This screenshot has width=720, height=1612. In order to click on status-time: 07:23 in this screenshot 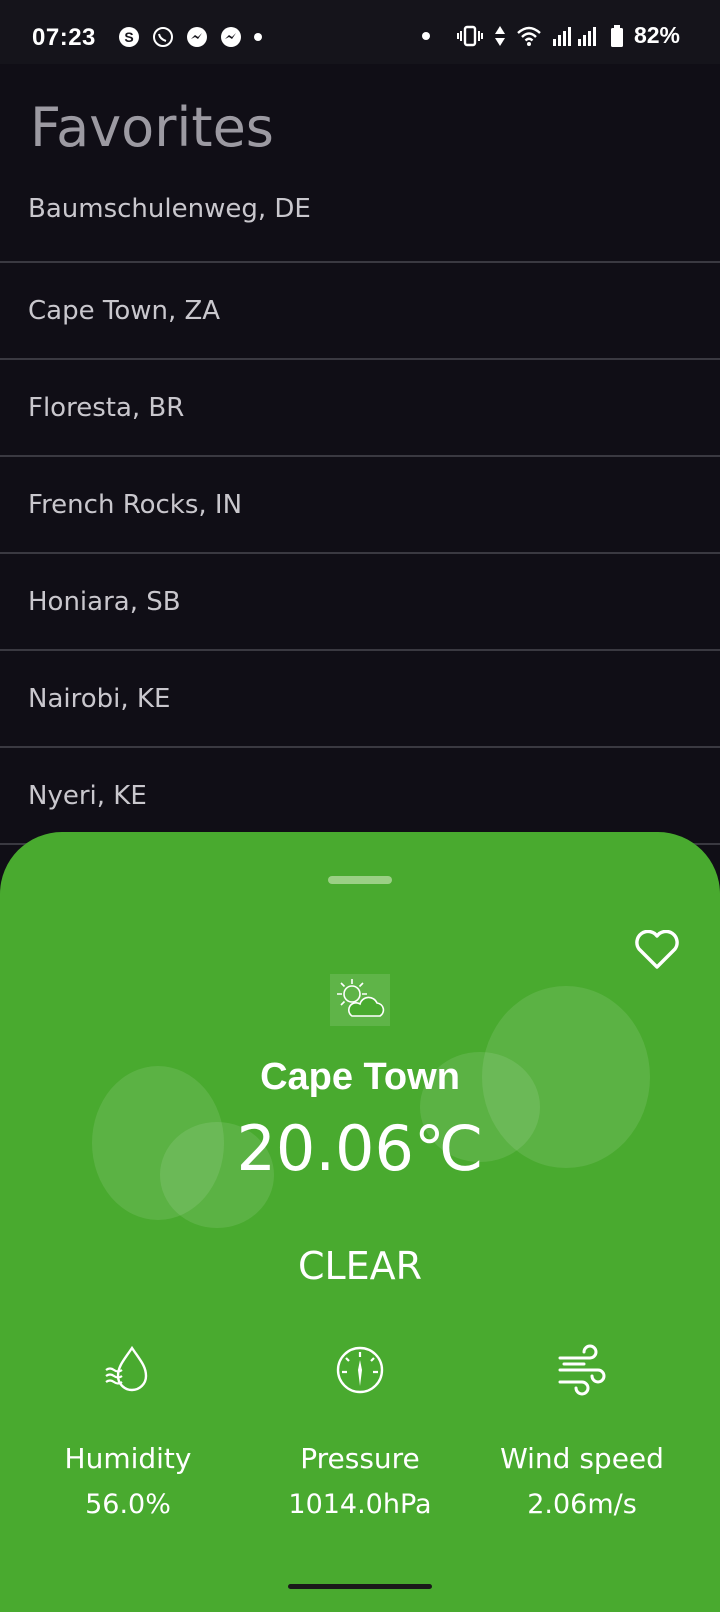, I will do `click(64, 37)`.